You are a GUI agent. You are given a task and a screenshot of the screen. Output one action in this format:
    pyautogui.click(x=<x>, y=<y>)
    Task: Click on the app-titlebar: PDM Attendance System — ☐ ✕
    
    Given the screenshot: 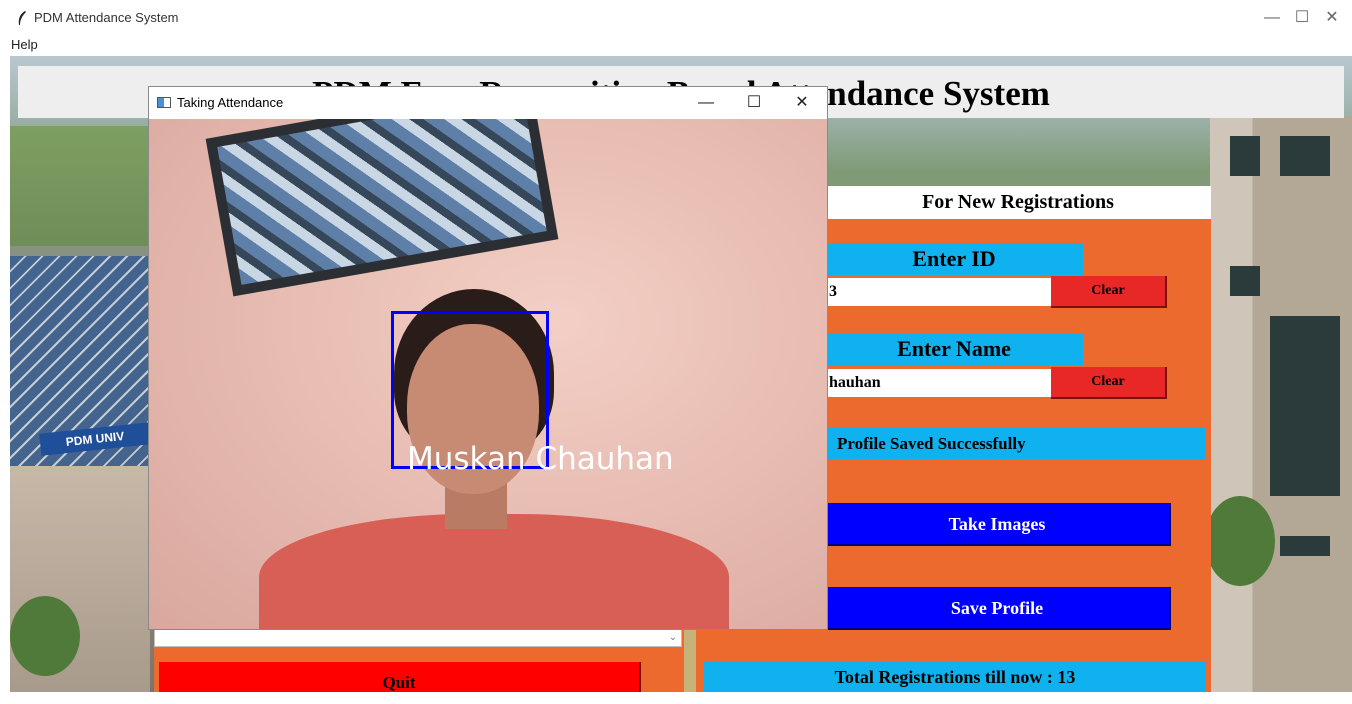 What is the action you would take?
    pyautogui.click(x=676, y=18)
    